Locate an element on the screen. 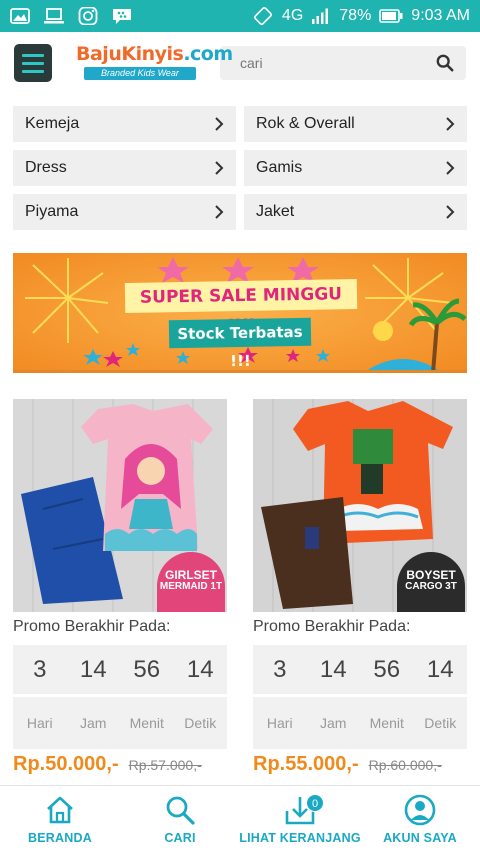  category-jaket: Jaket is located at coordinates (355, 212).